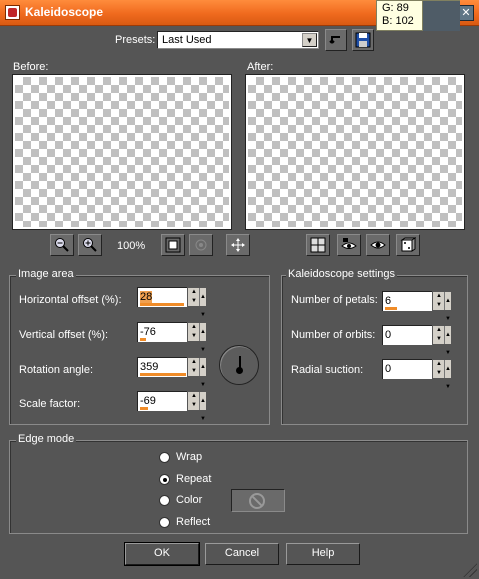 The width and height of the screenshot is (479, 579). I want to click on color-tooltip: G: 89 B: 102, so click(418, 15).